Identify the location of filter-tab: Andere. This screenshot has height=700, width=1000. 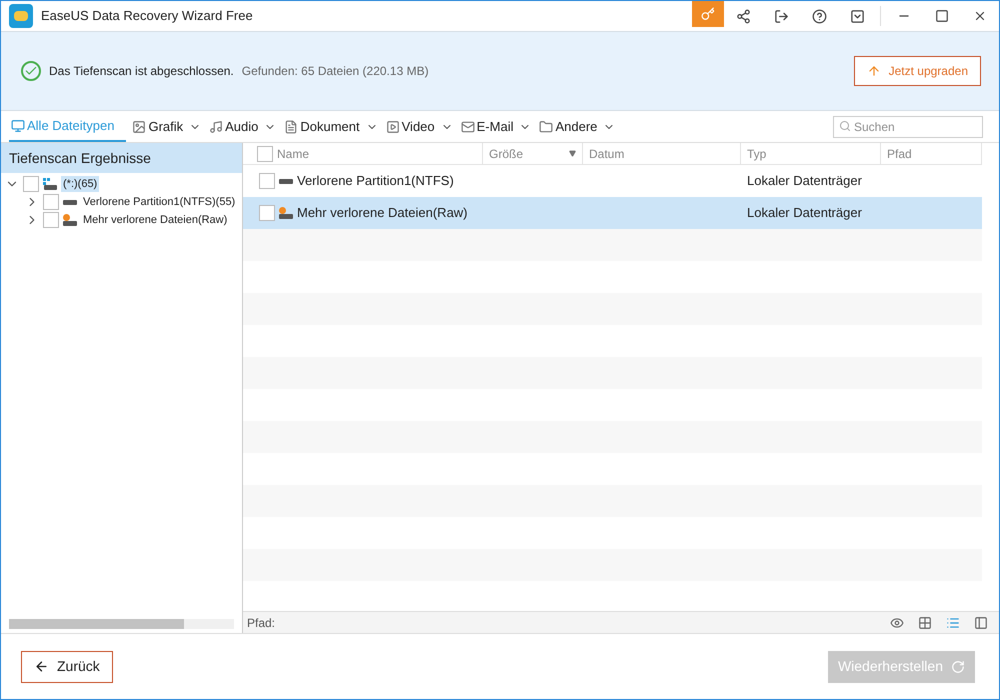
(577, 126).